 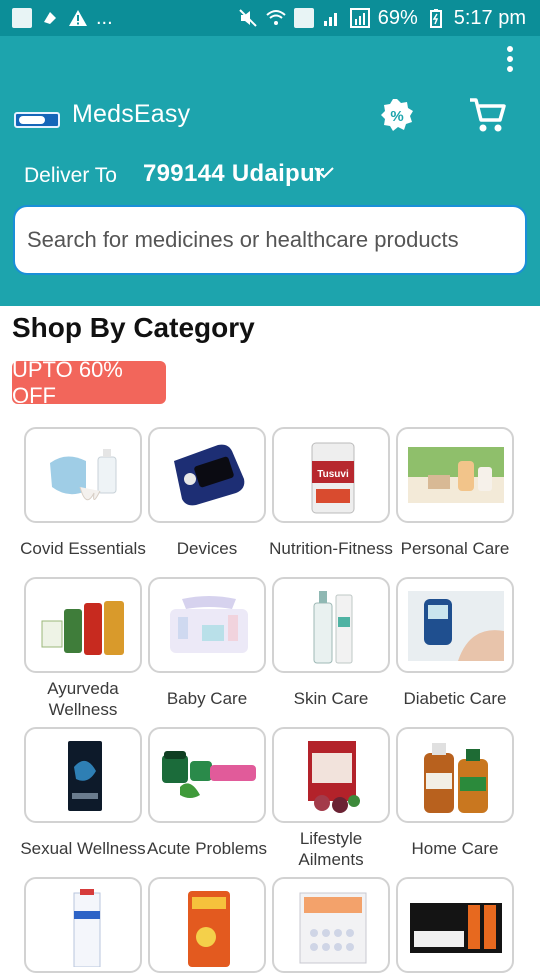 What do you see at coordinates (22, 18) in the screenshot?
I see `gallery-notification-icon` at bounding box center [22, 18].